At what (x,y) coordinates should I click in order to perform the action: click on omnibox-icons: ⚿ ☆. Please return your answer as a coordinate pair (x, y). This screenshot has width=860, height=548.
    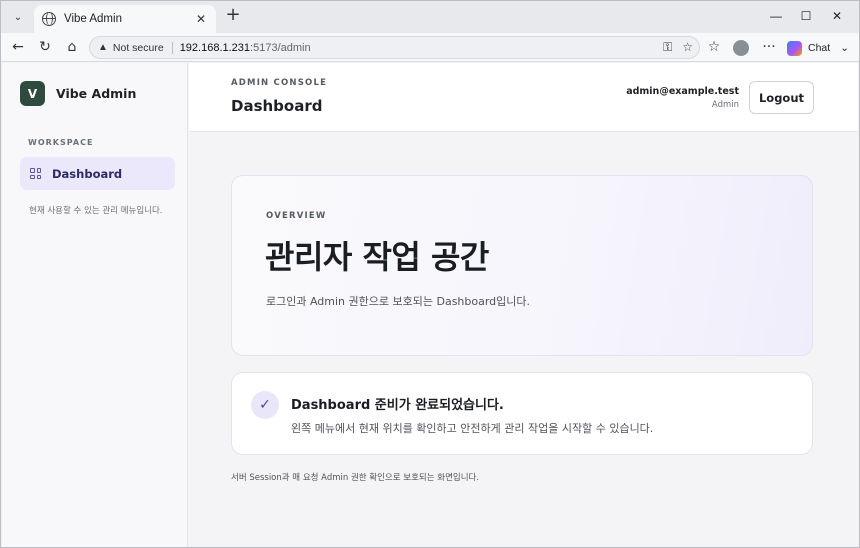
    Looking at the image, I should click on (678, 47).